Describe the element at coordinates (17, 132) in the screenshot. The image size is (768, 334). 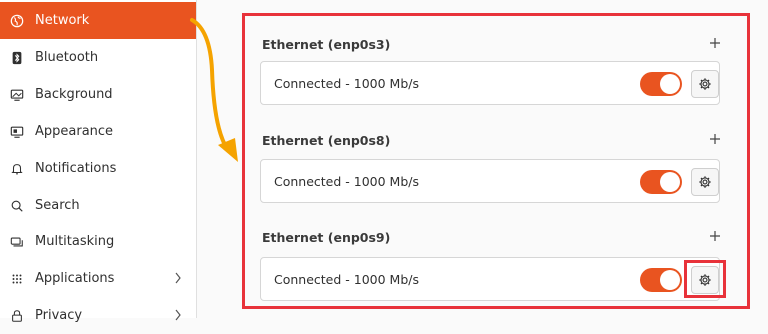
I see `appearance-icon` at that location.